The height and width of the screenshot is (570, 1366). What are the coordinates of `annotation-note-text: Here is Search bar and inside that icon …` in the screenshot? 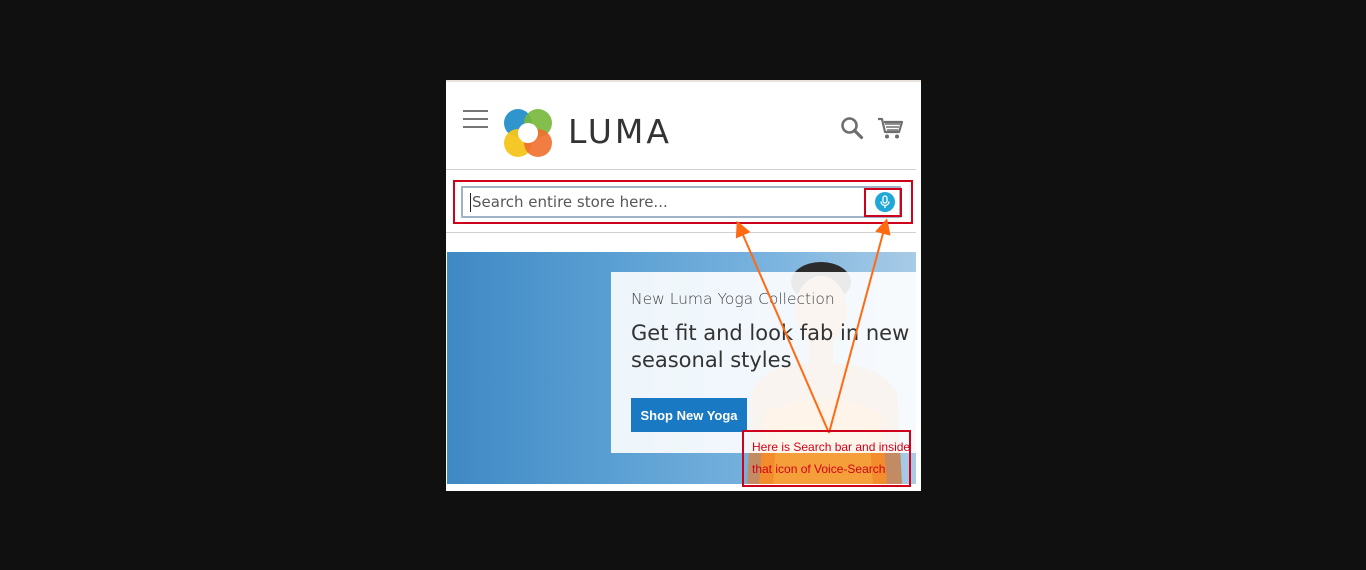 It's located at (831, 458).